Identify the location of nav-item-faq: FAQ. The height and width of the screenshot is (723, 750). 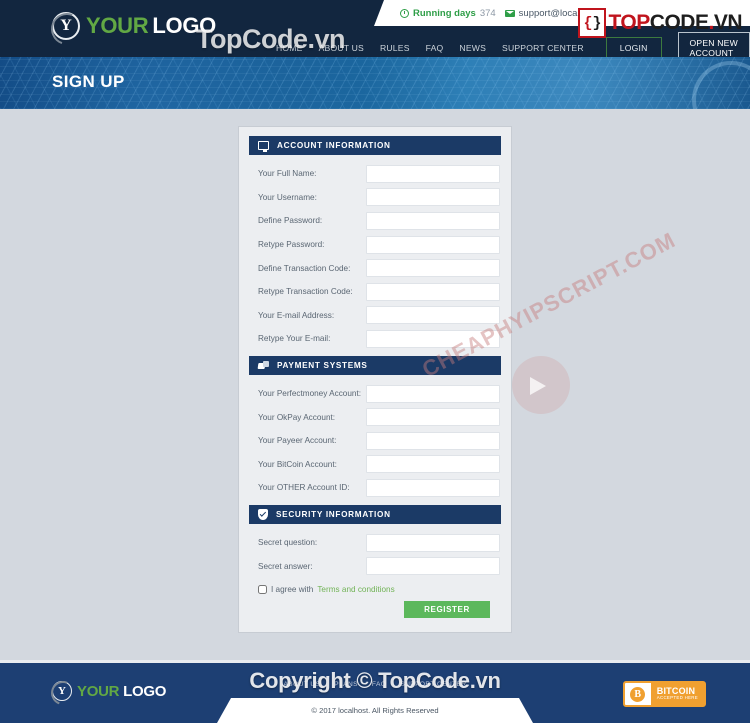
(435, 48).